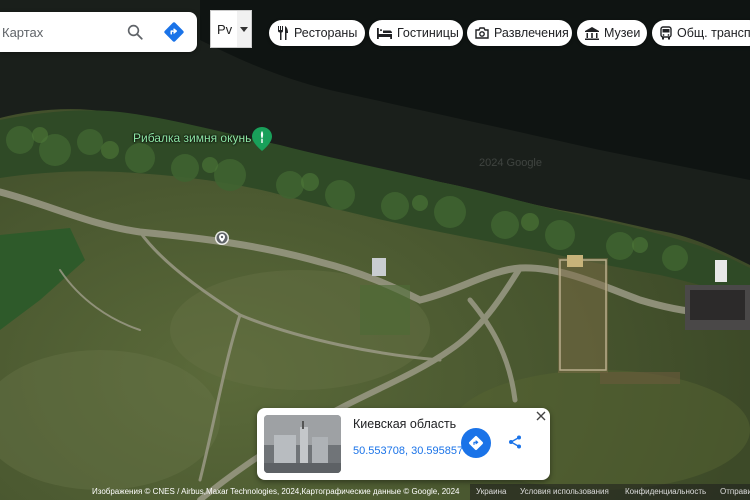 The image size is (750, 500). What do you see at coordinates (326, 33) in the screenshot?
I see `chip-label: Рестораны` at bounding box center [326, 33].